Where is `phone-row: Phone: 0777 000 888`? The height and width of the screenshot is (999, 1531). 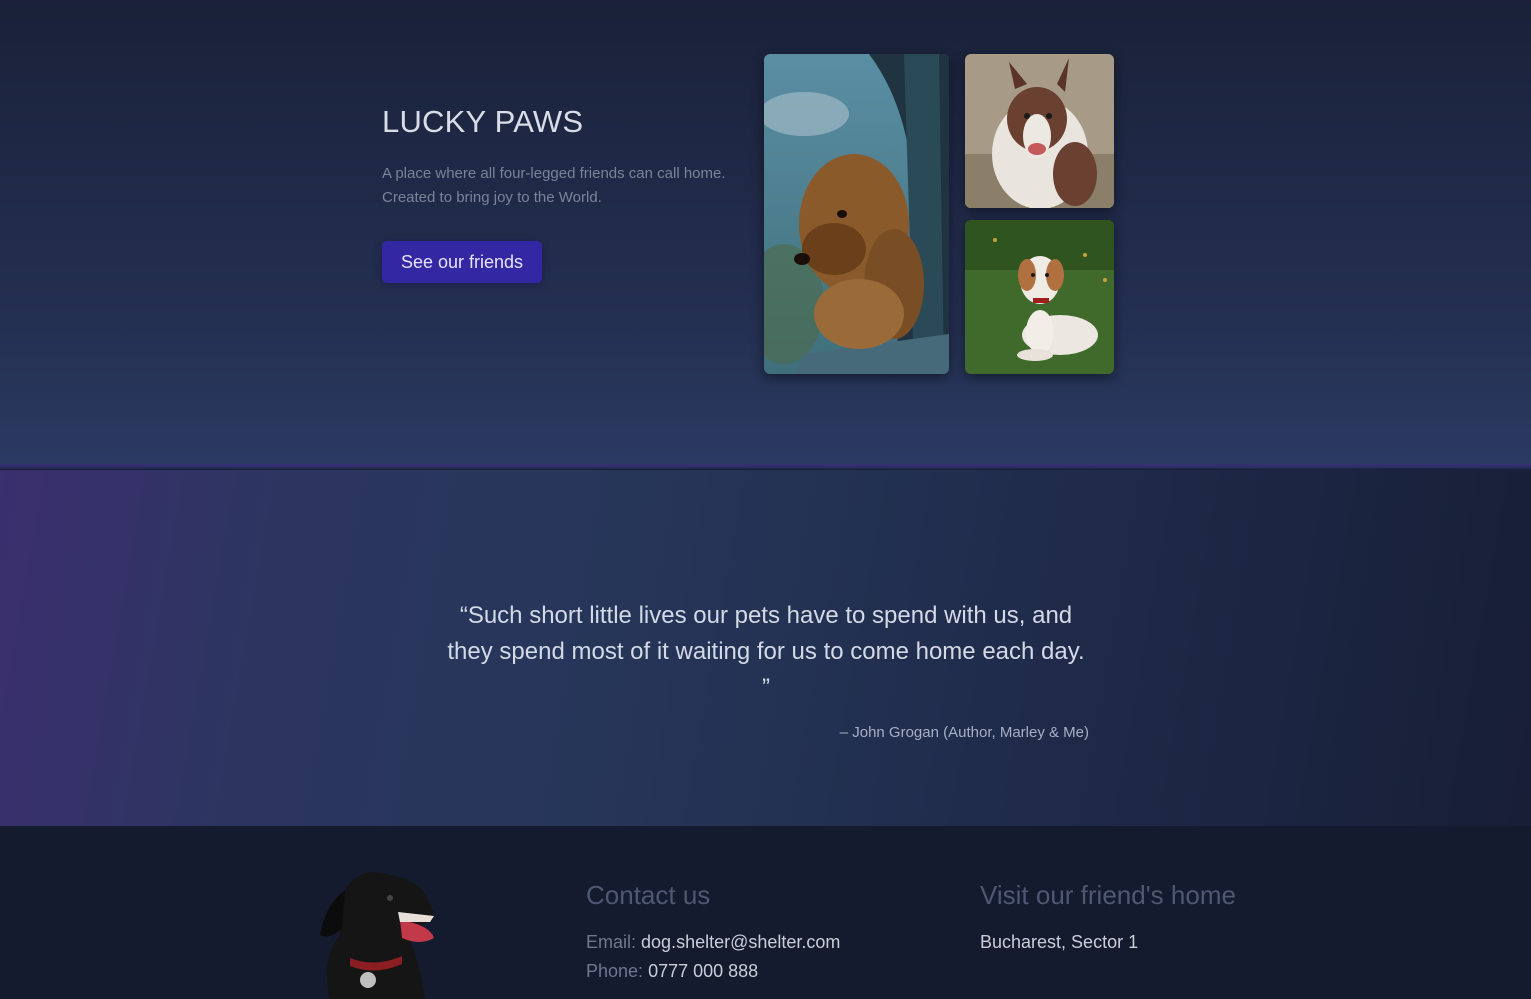 phone-row: Phone: 0777 000 888 is located at coordinates (672, 971).